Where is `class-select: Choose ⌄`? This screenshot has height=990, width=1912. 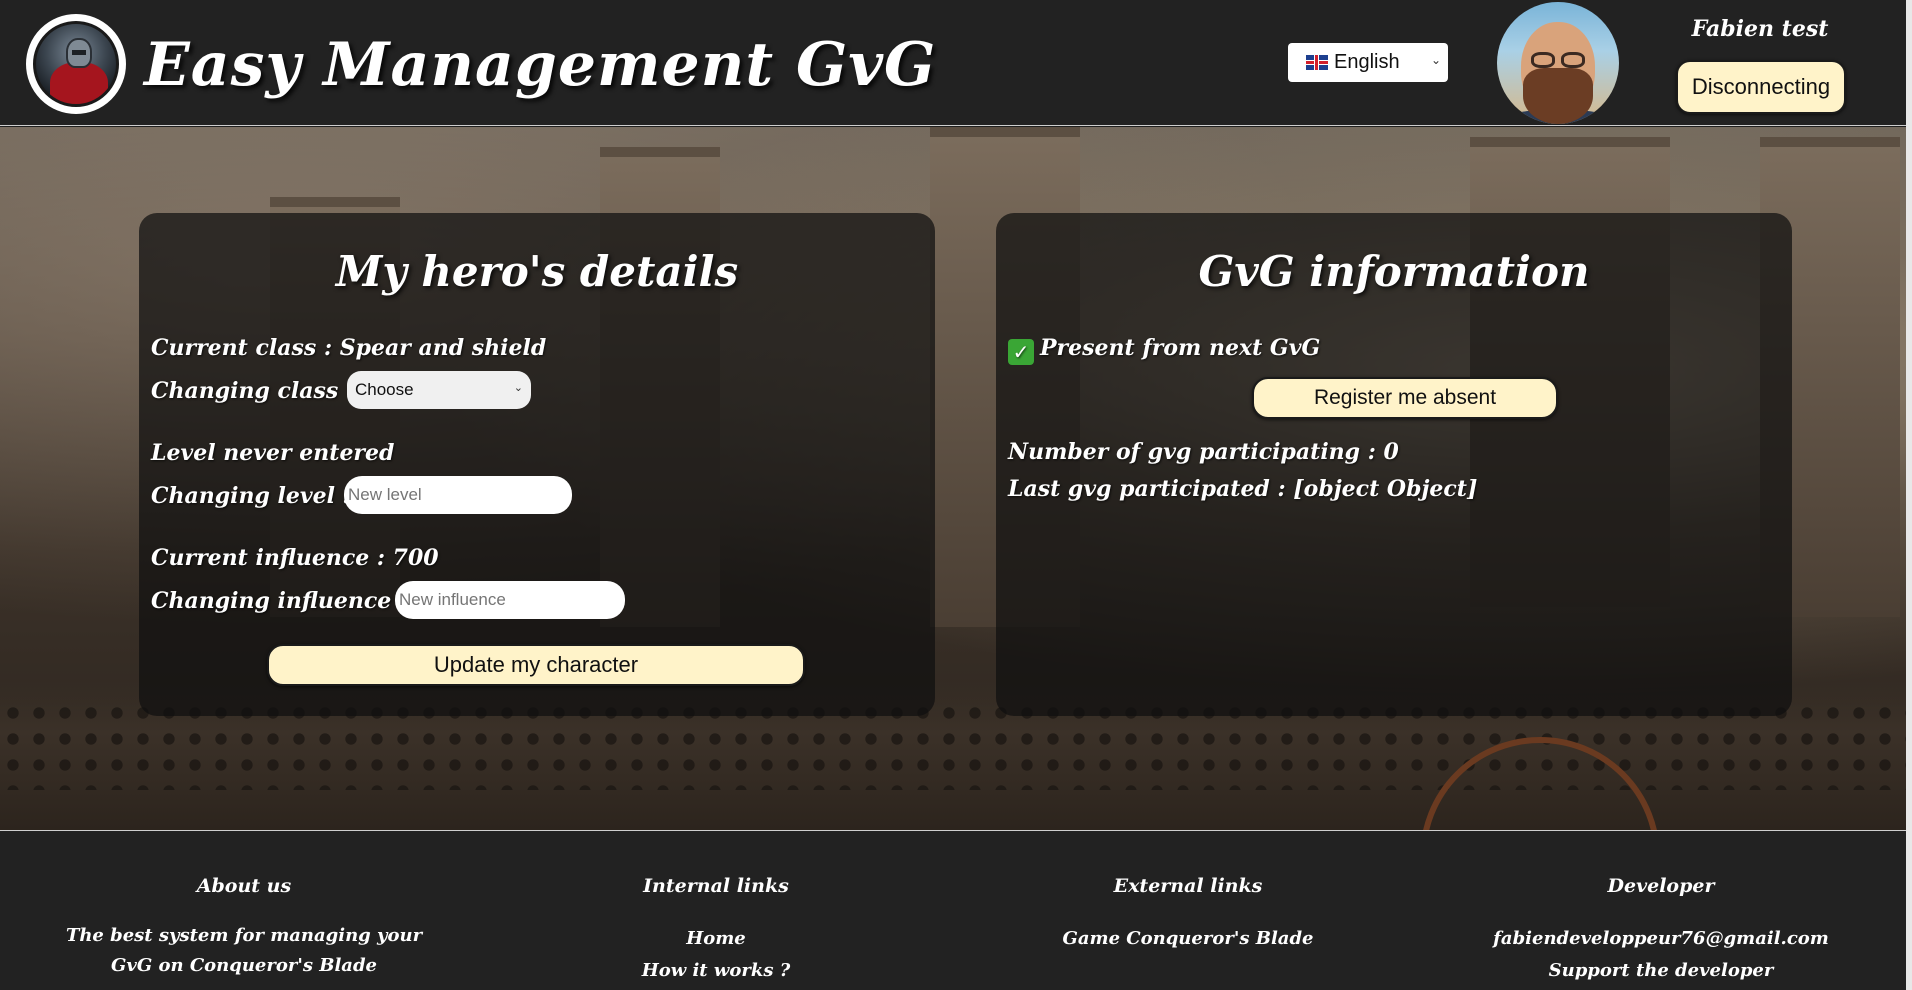 class-select: Choose ⌄ is located at coordinates (439, 390).